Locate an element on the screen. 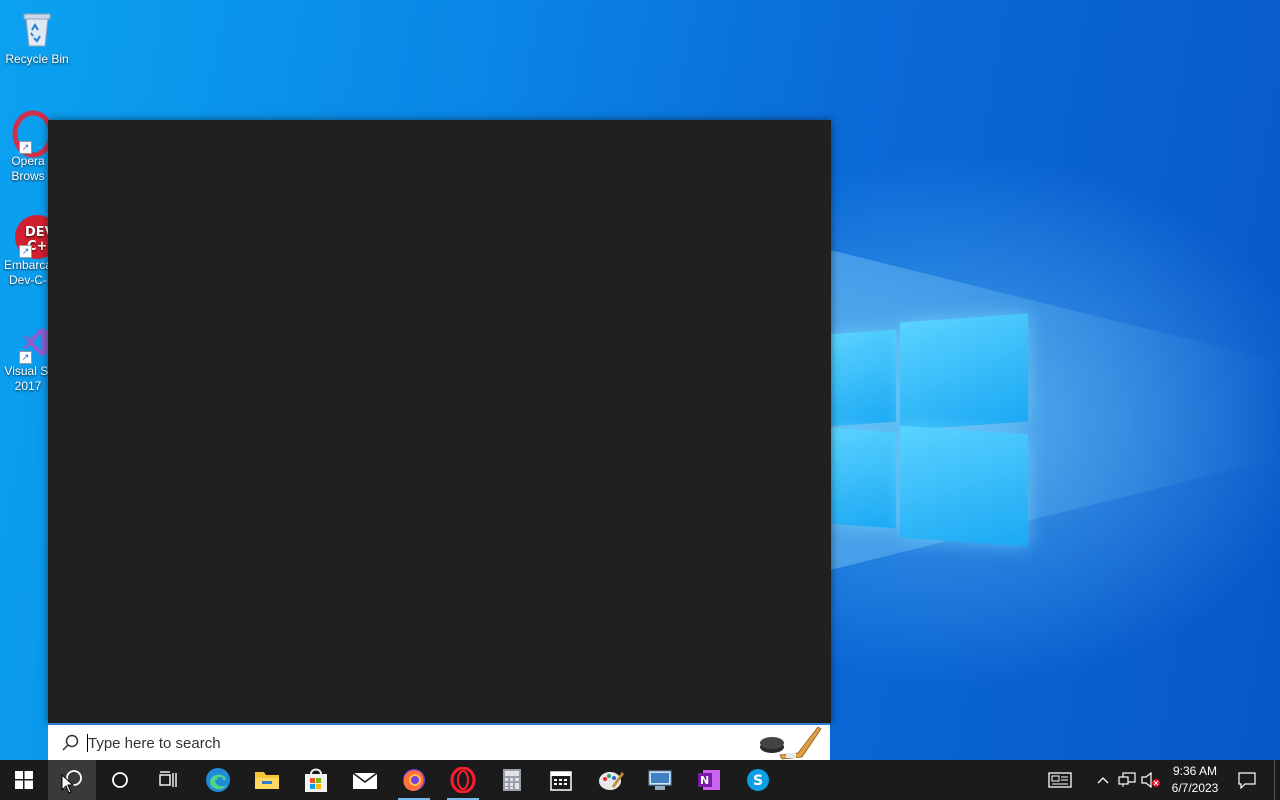 The width and height of the screenshot is (1280, 800). action-center-button is located at coordinates (1247, 780).